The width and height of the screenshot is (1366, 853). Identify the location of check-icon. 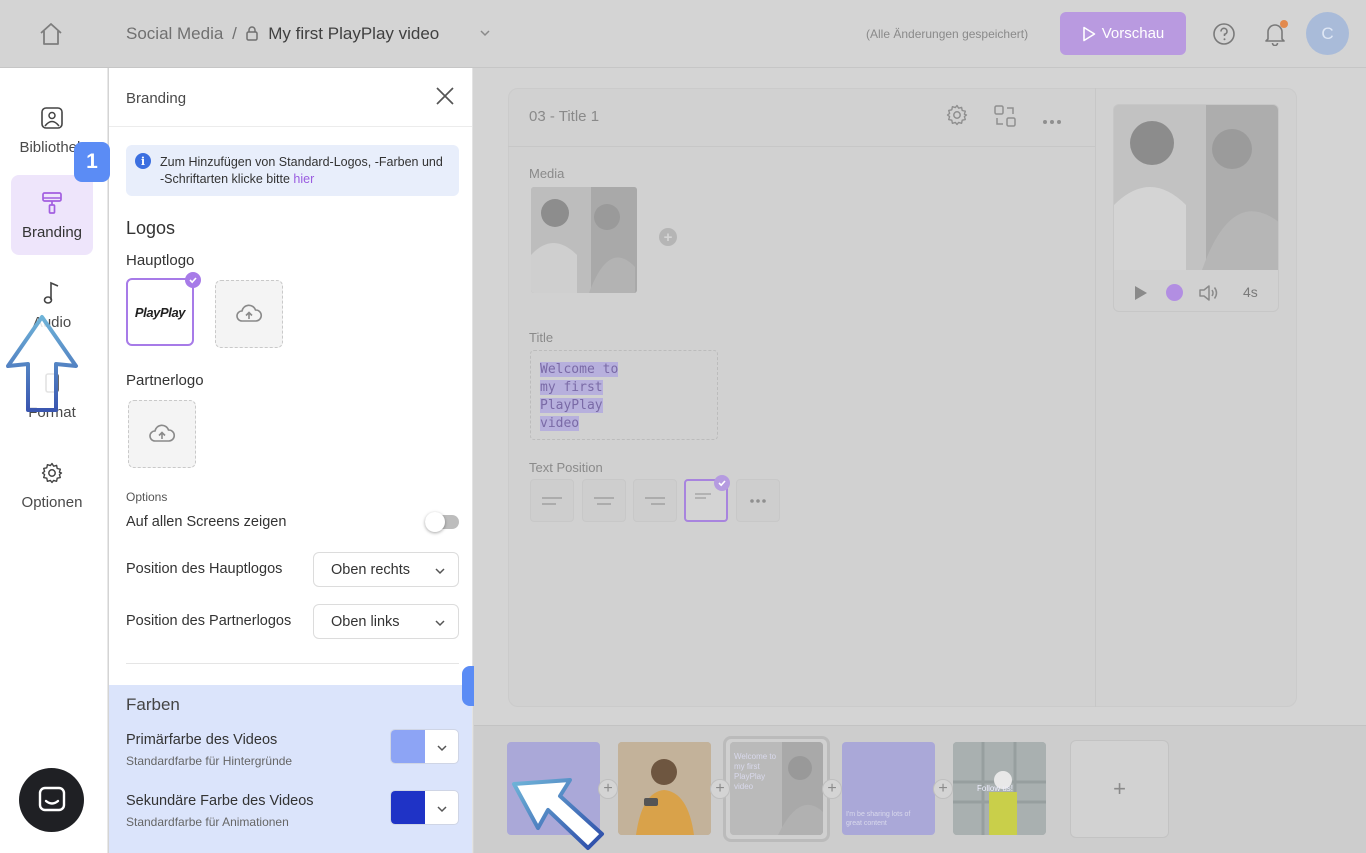
(722, 483).